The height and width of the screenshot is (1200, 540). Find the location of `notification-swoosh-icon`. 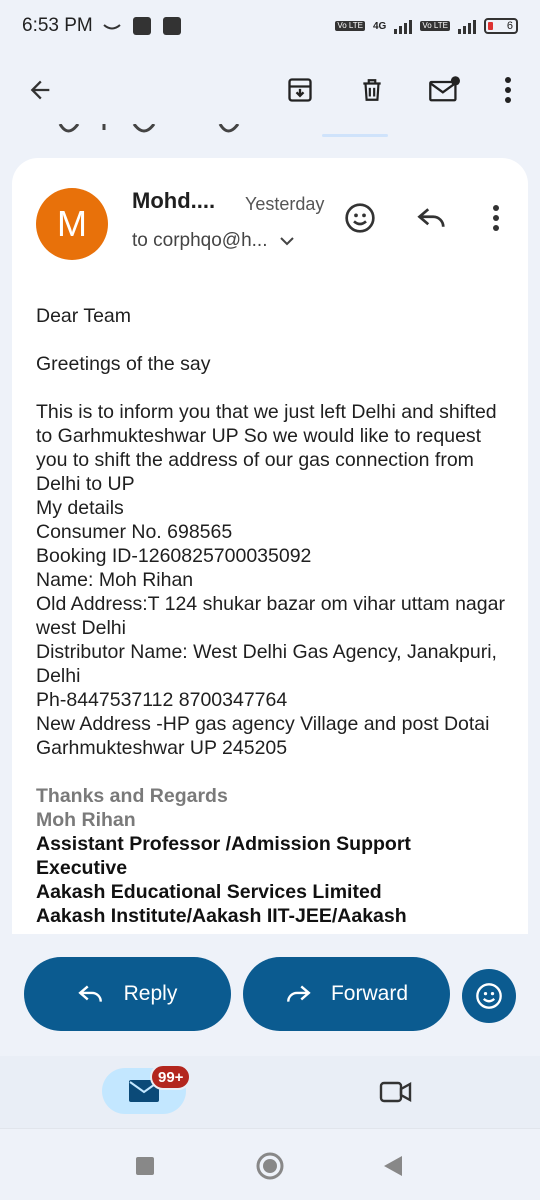

notification-swoosh-icon is located at coordinates (112, 27).